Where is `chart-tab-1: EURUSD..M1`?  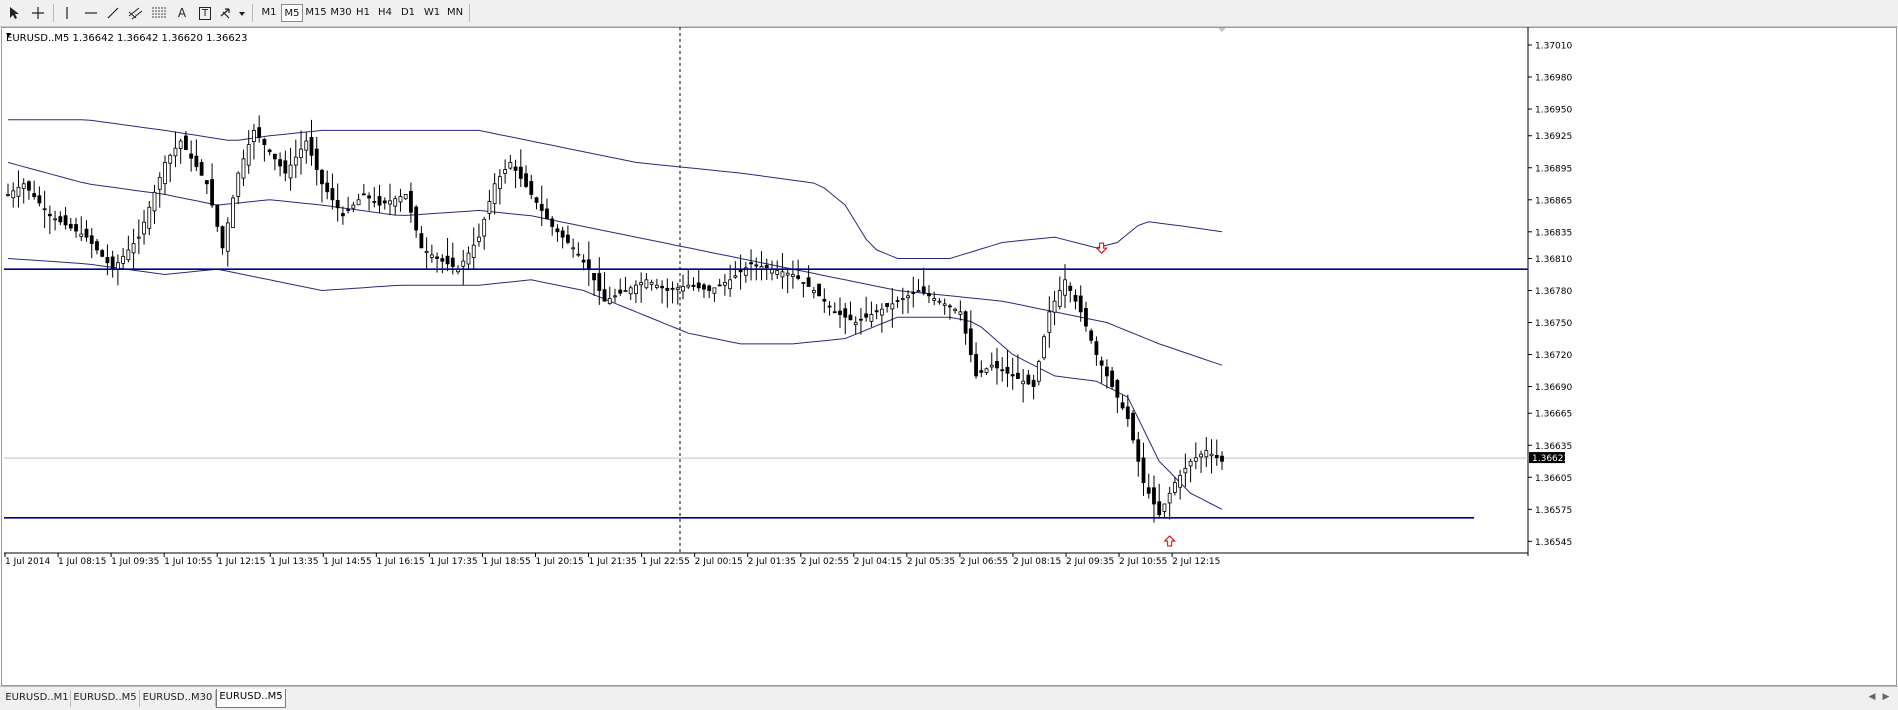
chart-tab-1: EURUSD..M1 is located at coordinates (37, 698).